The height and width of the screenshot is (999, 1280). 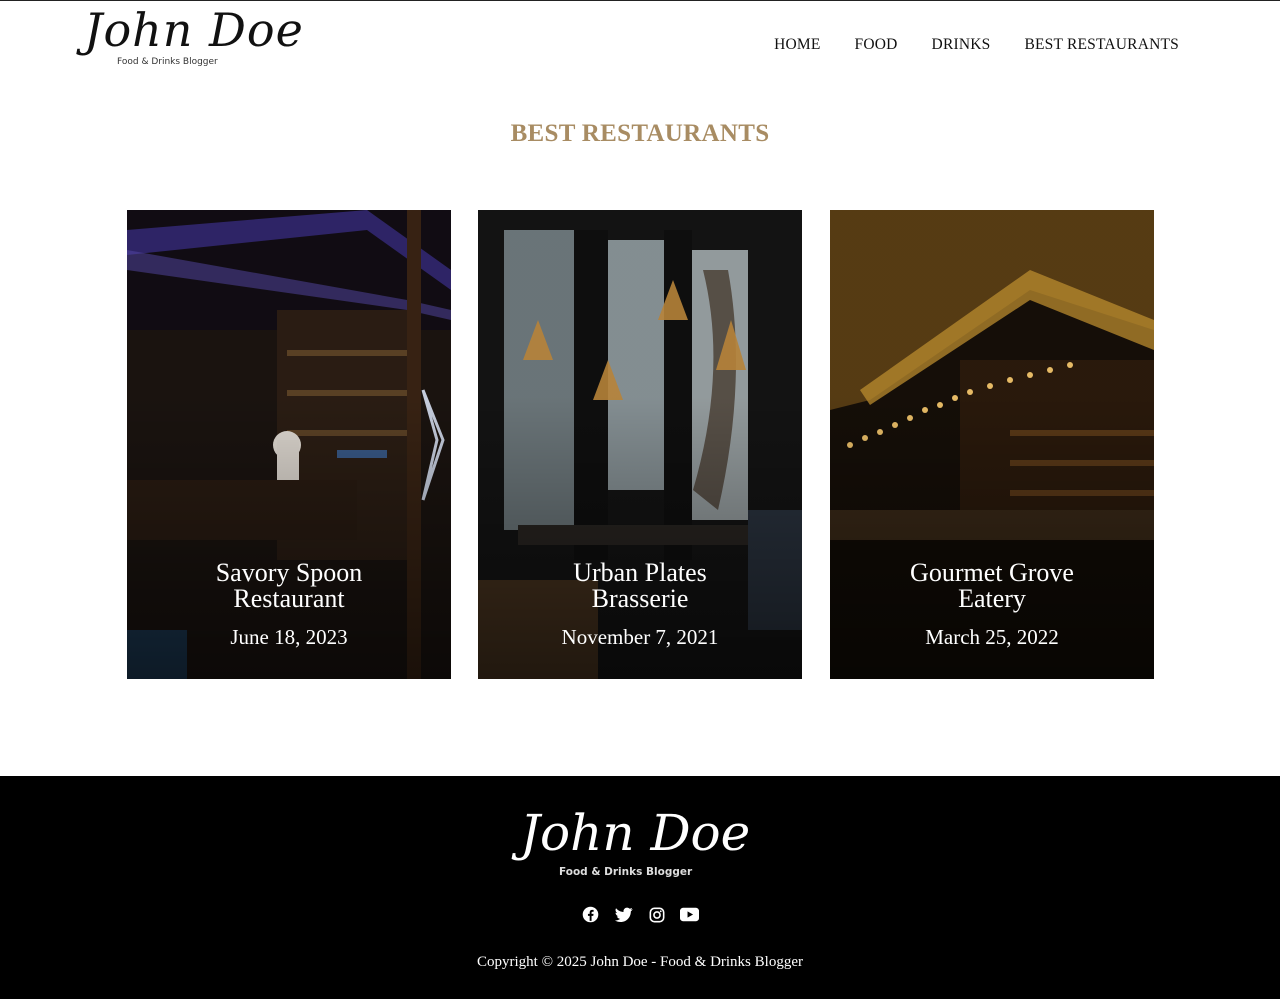 What do you see at coordinates (1101, 45) in the screenshot?
I see `nav-best-restaurants: BEST RESTAURANTS` at bounding box center [1101, 45].